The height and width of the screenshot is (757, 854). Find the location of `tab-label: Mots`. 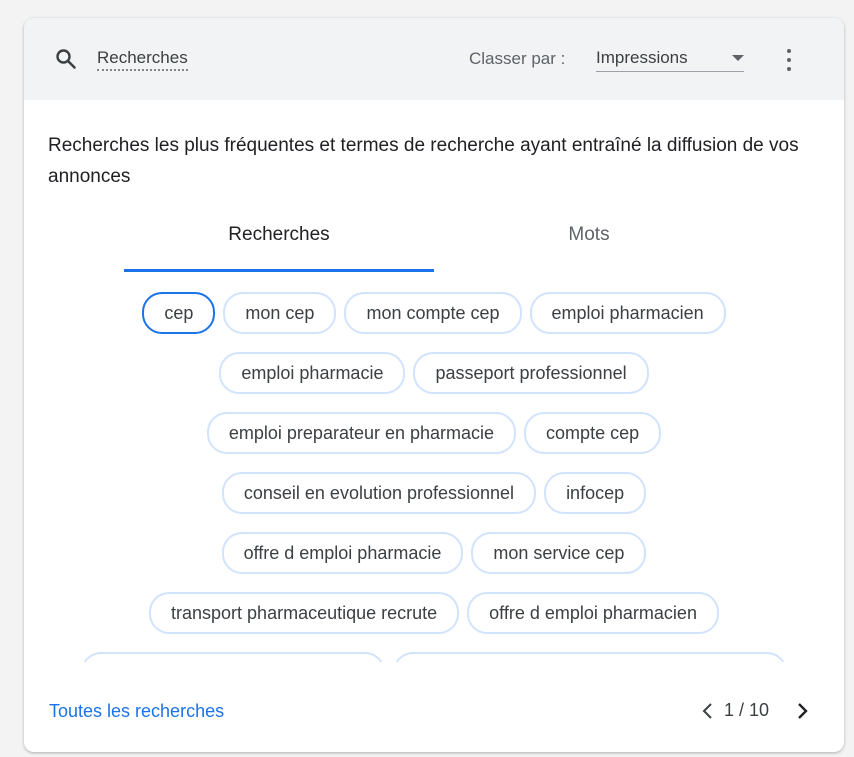

tab-label: Mots is located at coordinates (589, 234).